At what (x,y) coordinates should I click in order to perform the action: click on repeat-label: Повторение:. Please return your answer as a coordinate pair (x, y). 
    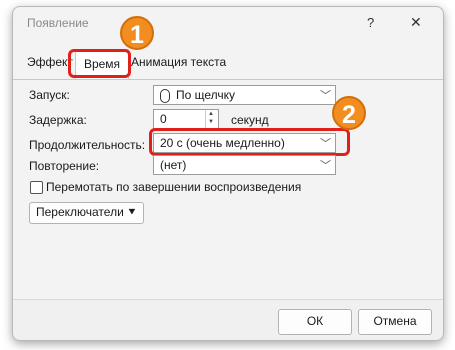
    Looking at the image, I should click on (64, 166).